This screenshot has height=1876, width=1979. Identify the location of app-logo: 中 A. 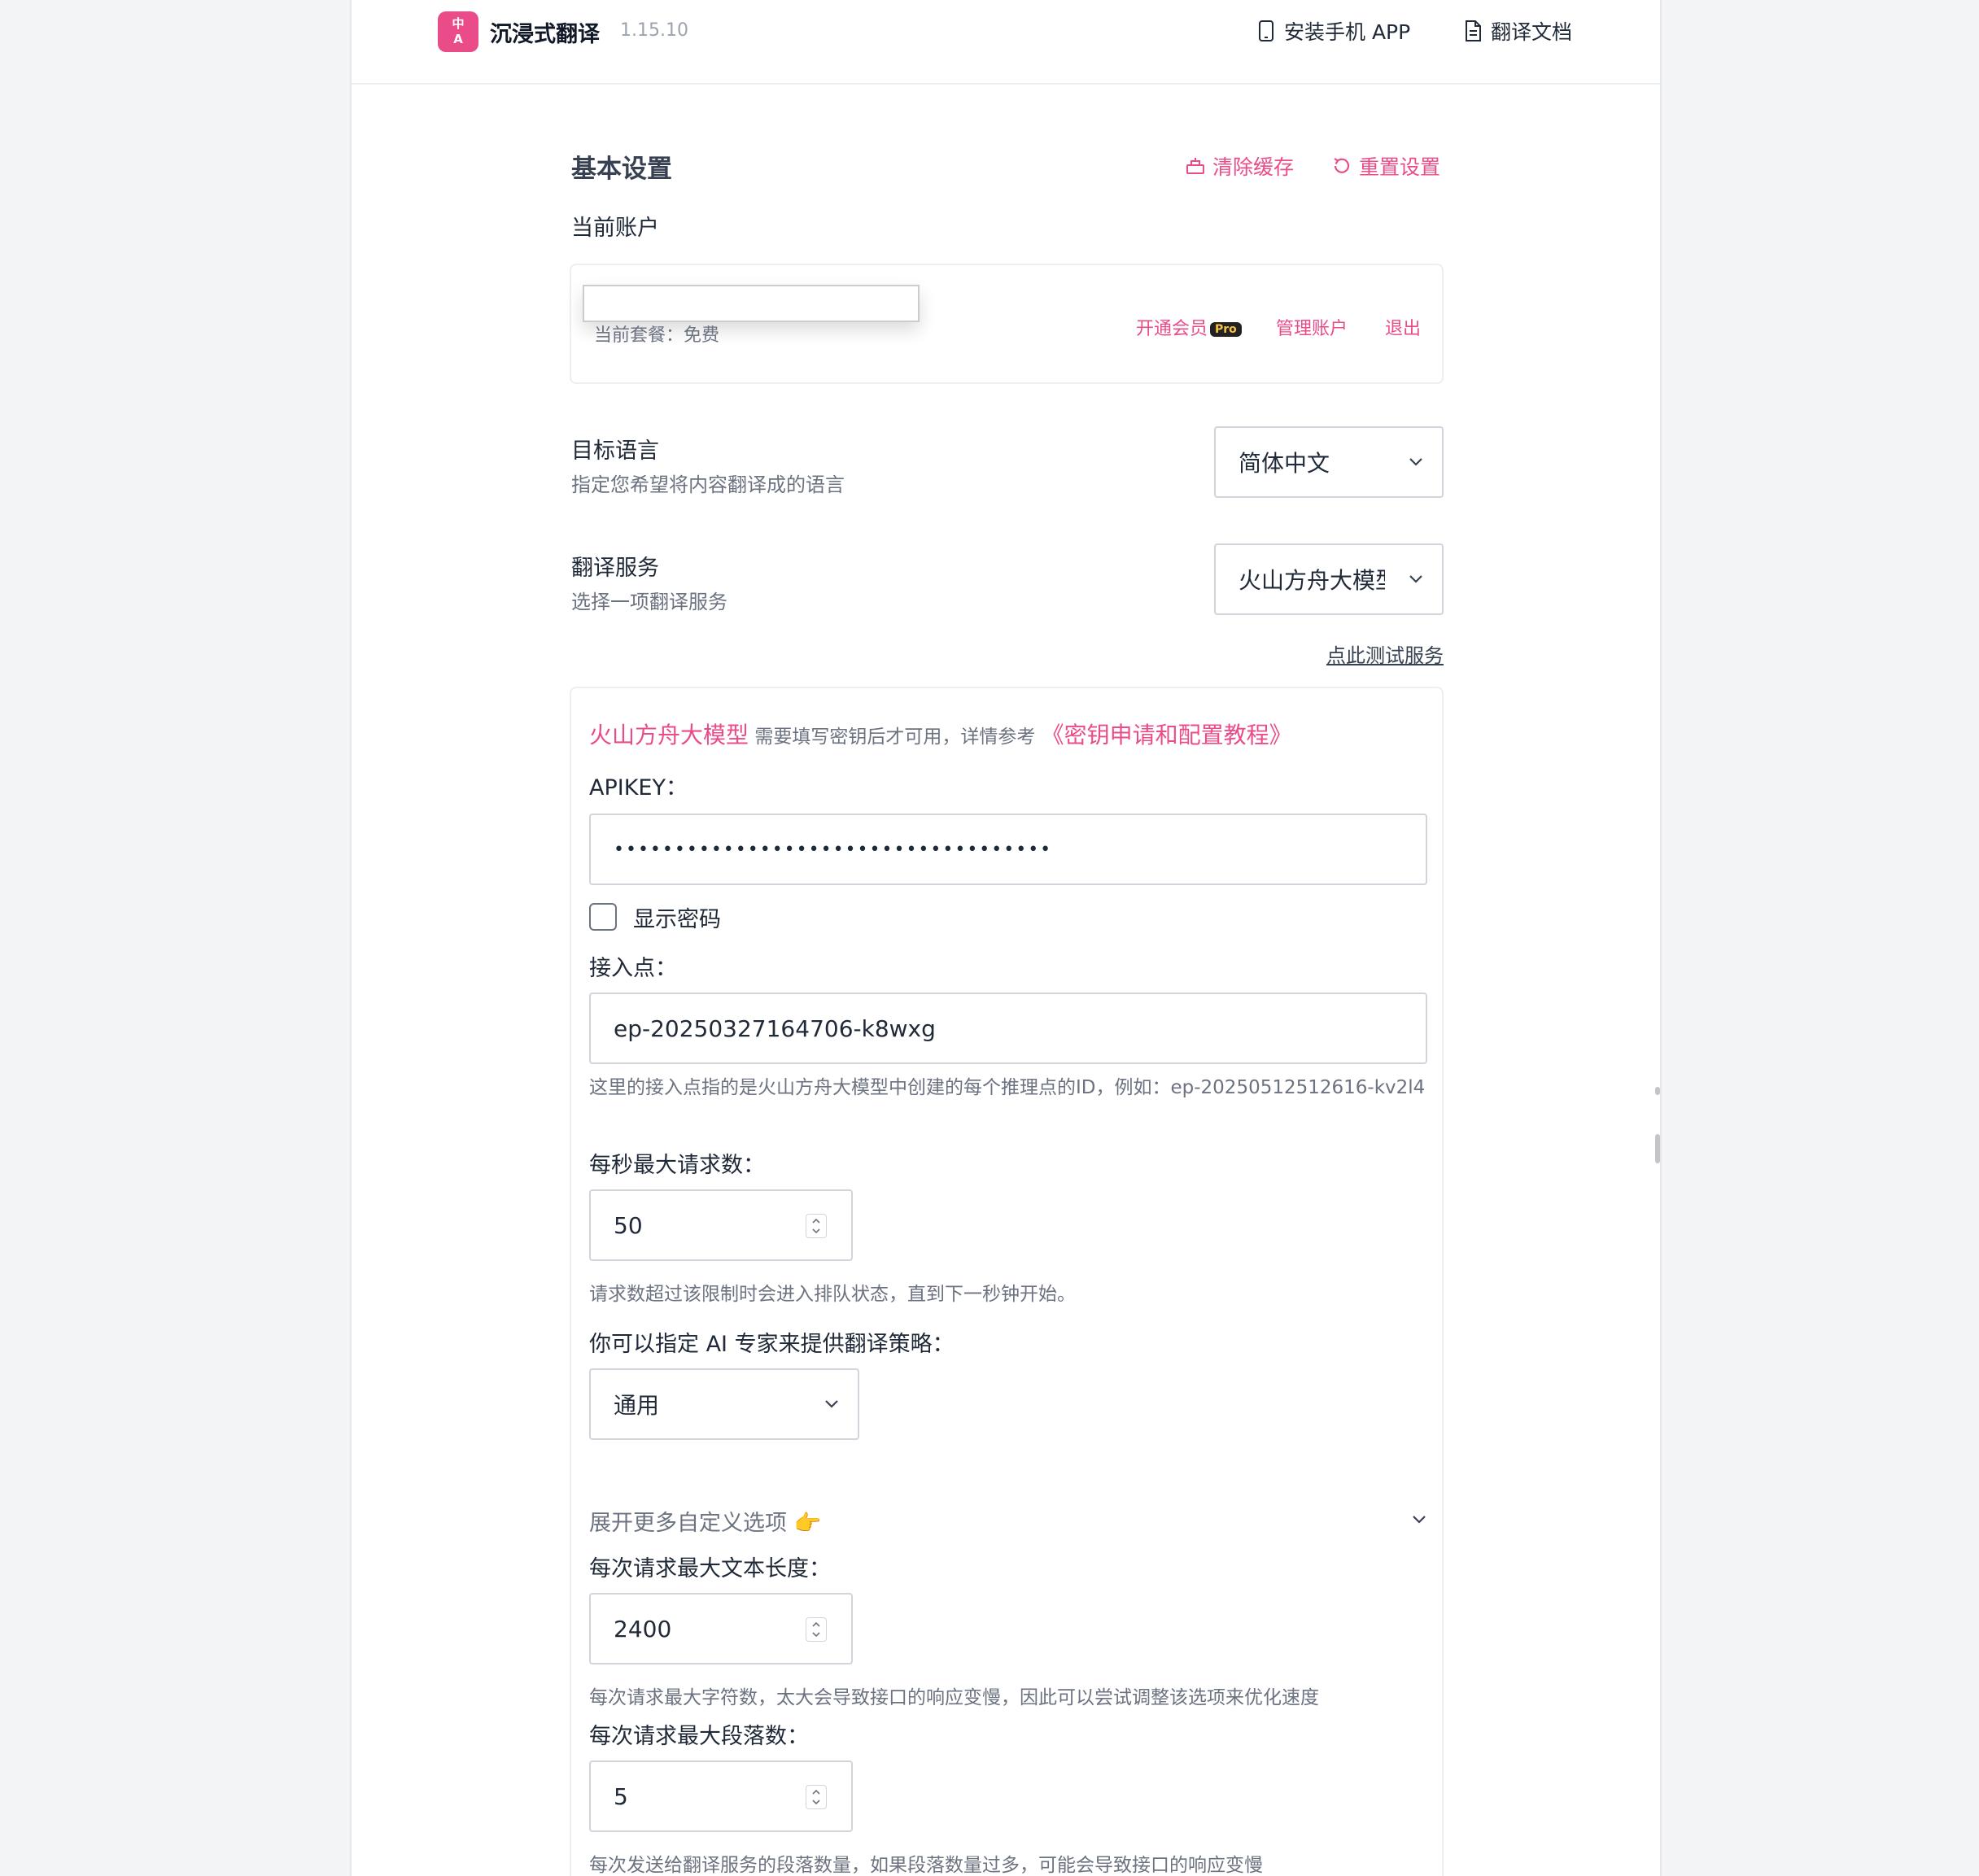
(458, 31).